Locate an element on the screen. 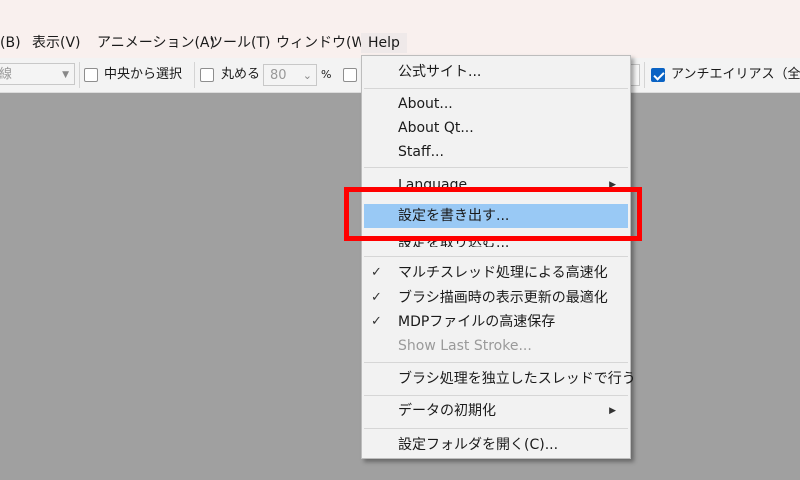 This screenshot has height=480, width=800. menu-window: ウィンドウ(W) is located at coordinates (323, 43).